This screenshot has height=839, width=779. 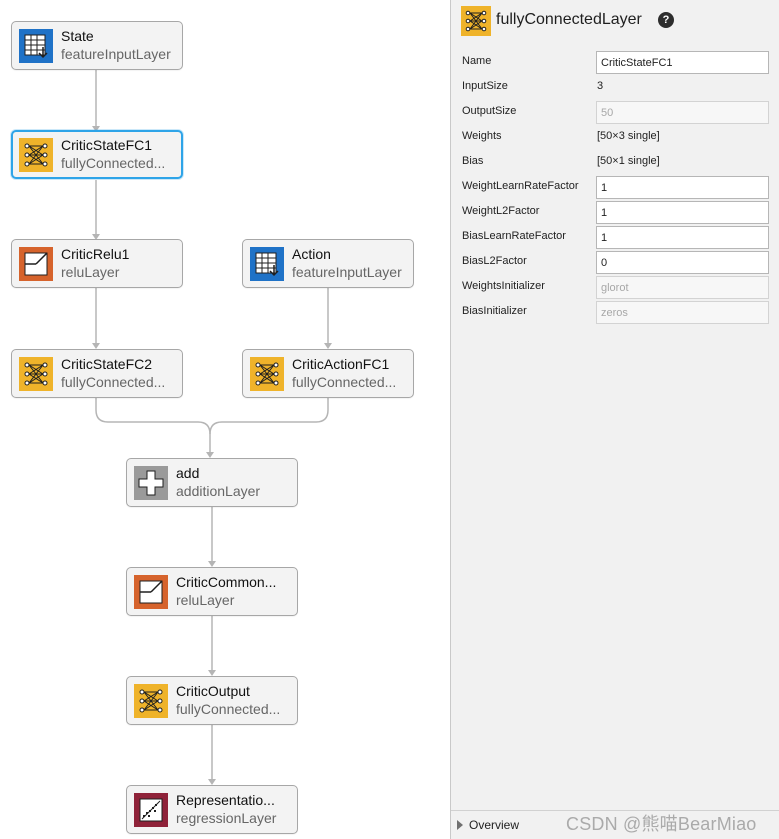 I want to click on layer-name: CriticOutput, so click(x=213, y=691).